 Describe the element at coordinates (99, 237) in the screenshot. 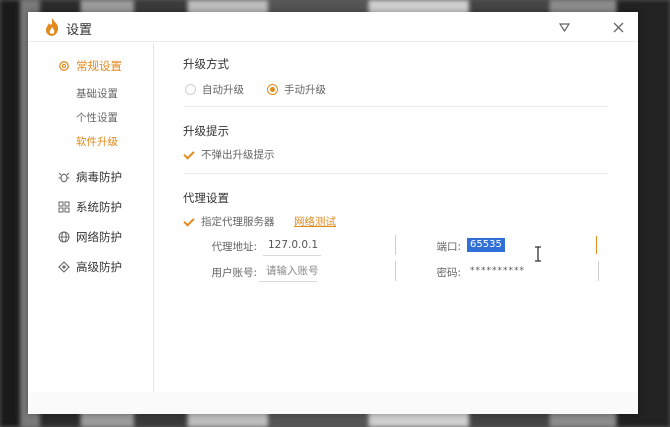

I see `sidebar-item-label: 网络防护` at that location.